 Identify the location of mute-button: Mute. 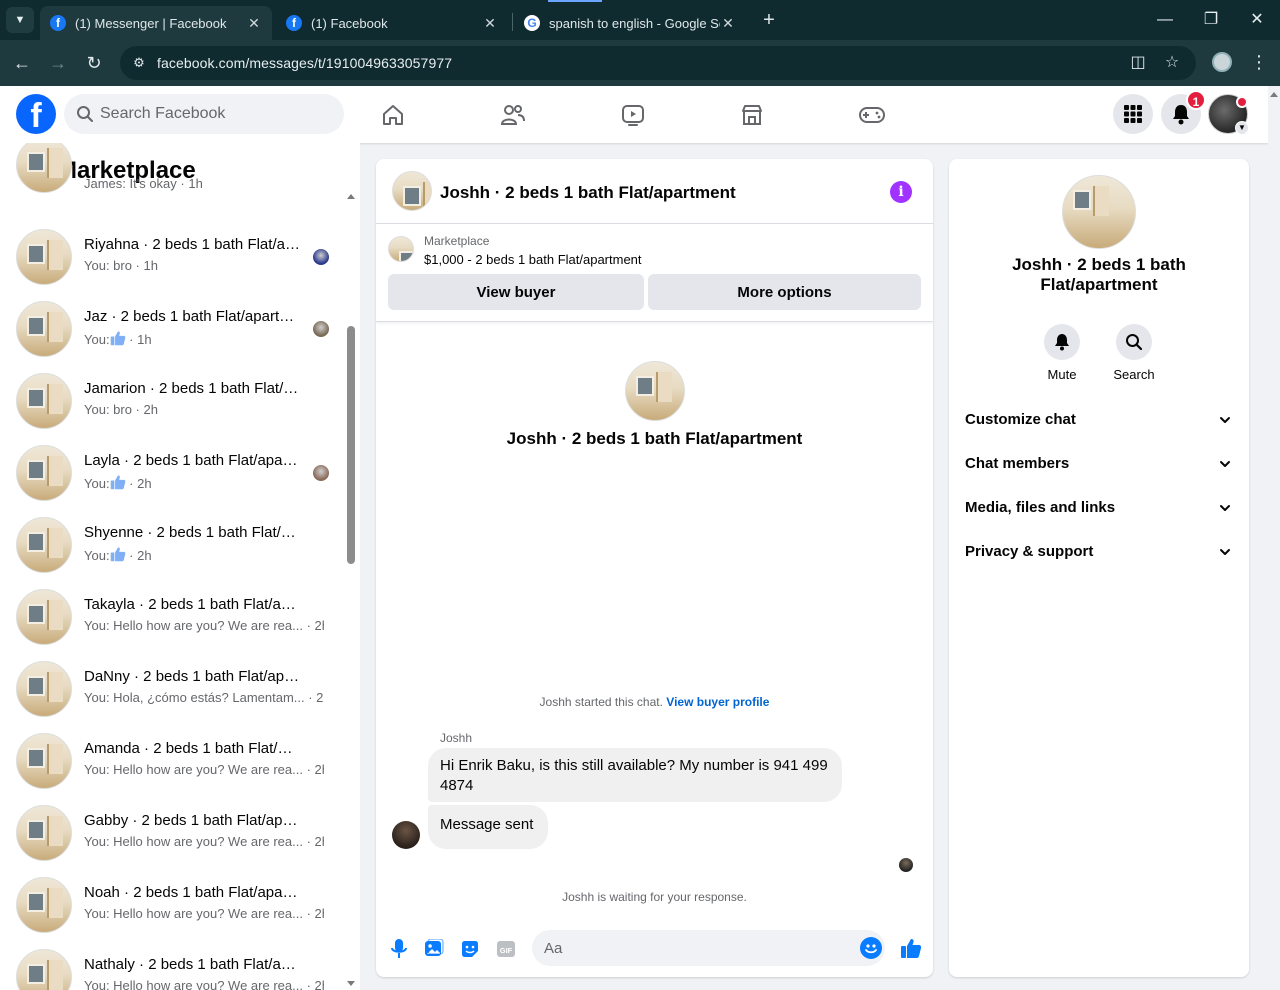
(1062, 353).